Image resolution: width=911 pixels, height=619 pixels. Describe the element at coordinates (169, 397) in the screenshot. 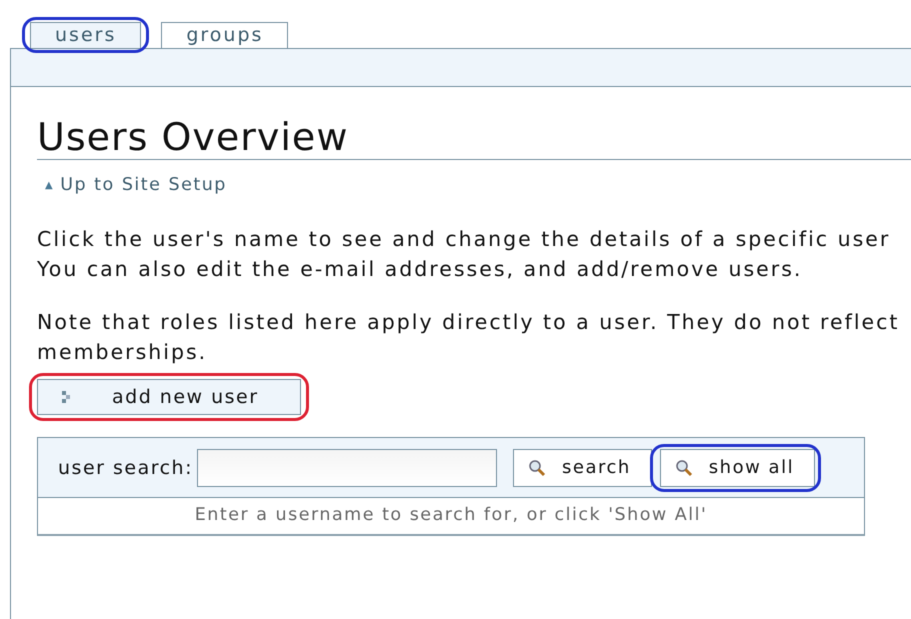

I see `add-user-button: add new user` at that location.